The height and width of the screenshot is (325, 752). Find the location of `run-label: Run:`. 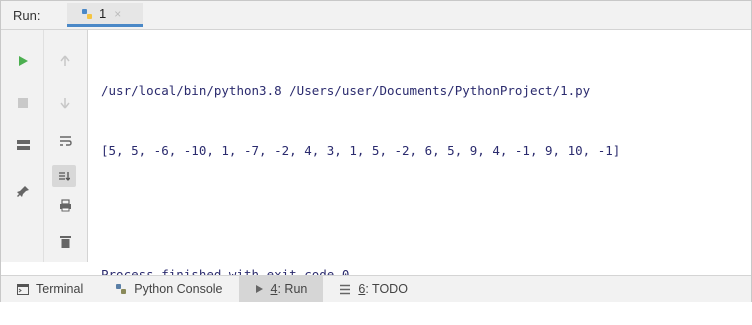

run-label: Run: is located at coordinates (27, 15).